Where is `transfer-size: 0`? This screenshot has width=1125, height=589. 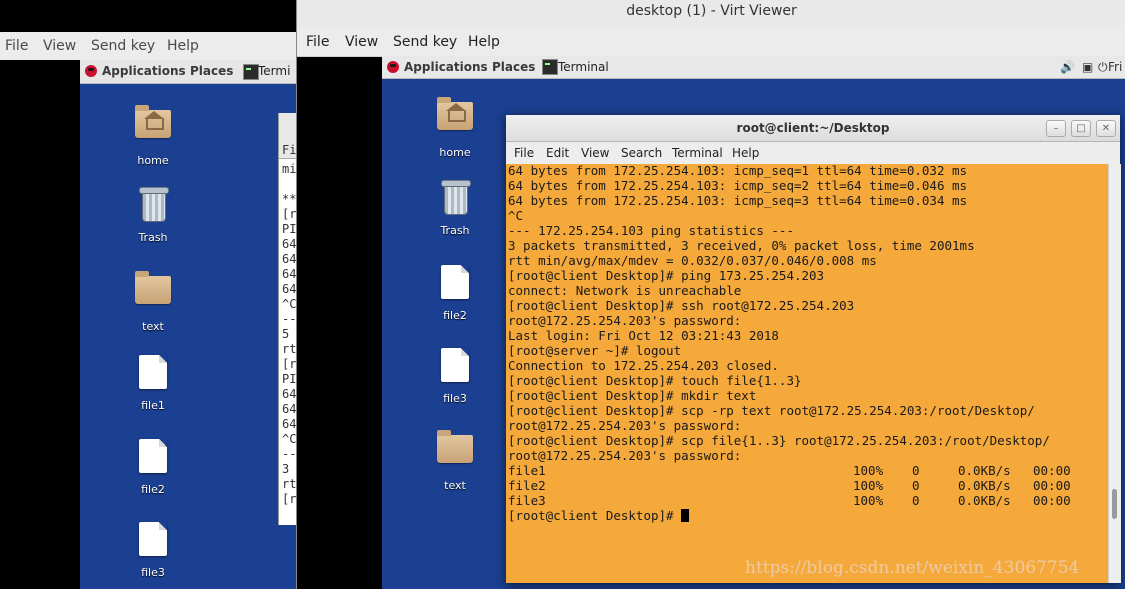
transfer-size: 0 is located at coordinates (916, 500).